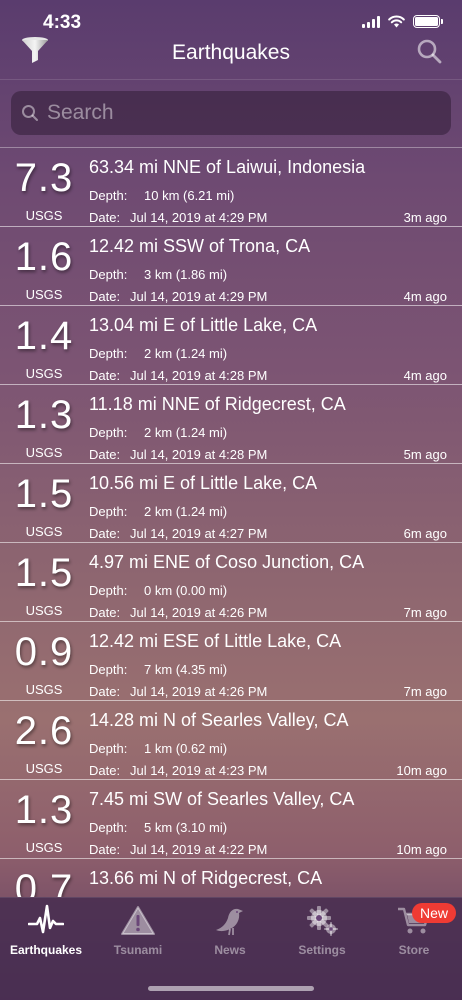  What do you see at coordinates (237, 113) in the screenshot?
I see `search-input` at bounding box center [237, 113].